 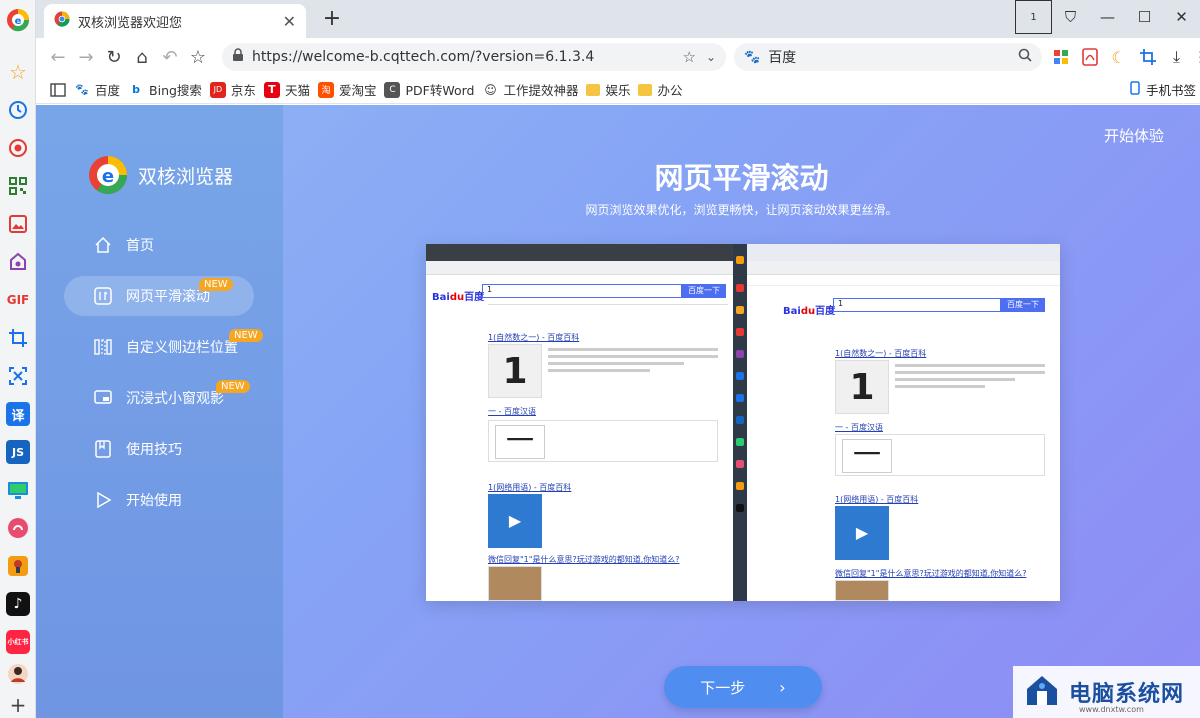 I want to click on close-window-button: ✕, so click(x=1181, y=17).